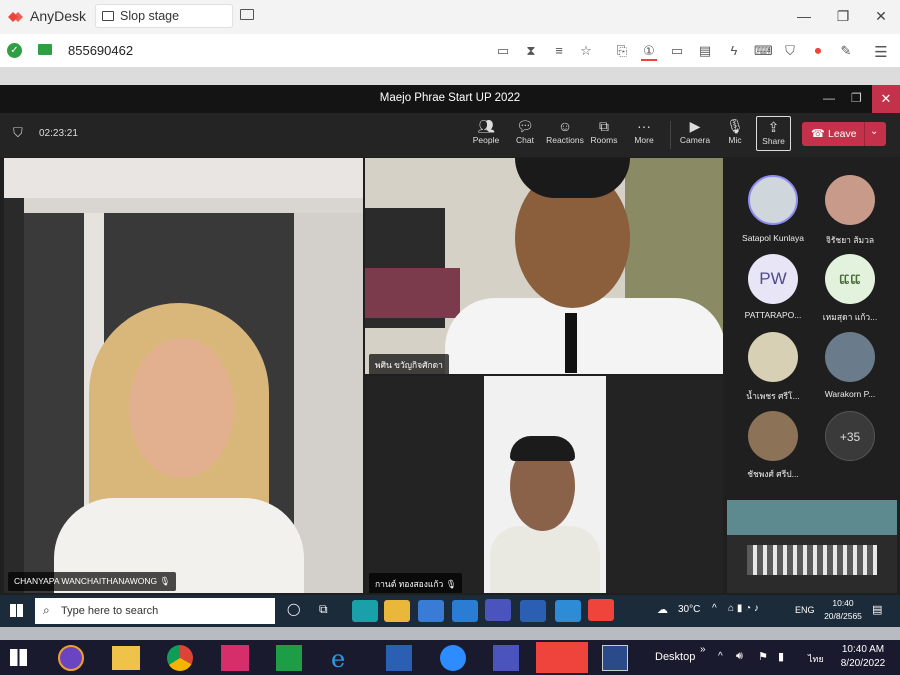 This screenshot has height=675, width=900. What do you see at coordinates (877, 609) in the screenshot?
I see `notifications-icon: ▤` at bounding box center [877, 609].